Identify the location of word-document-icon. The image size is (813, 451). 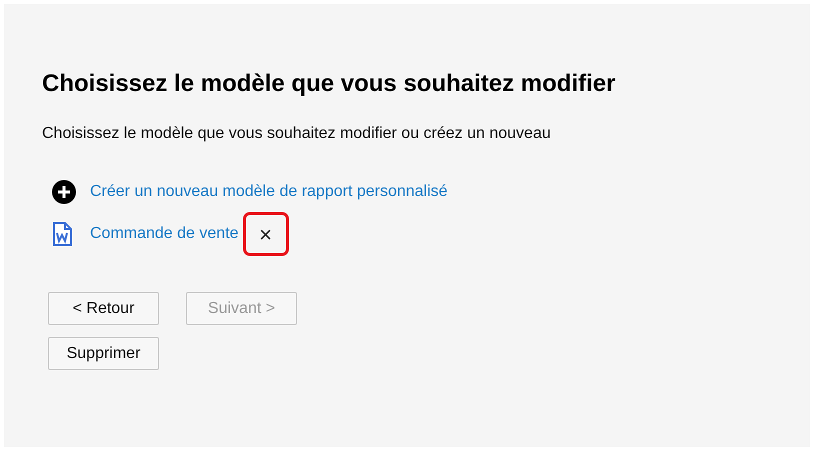
(62, 234).